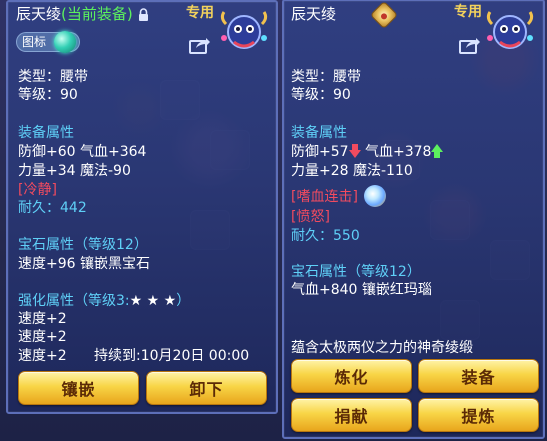 The height and width of the screenshot is (441, 547). What do you see at coordinates (437, 151) in the screenshot?
I see `arrow-up-icon` at bounding box center [437, 151].